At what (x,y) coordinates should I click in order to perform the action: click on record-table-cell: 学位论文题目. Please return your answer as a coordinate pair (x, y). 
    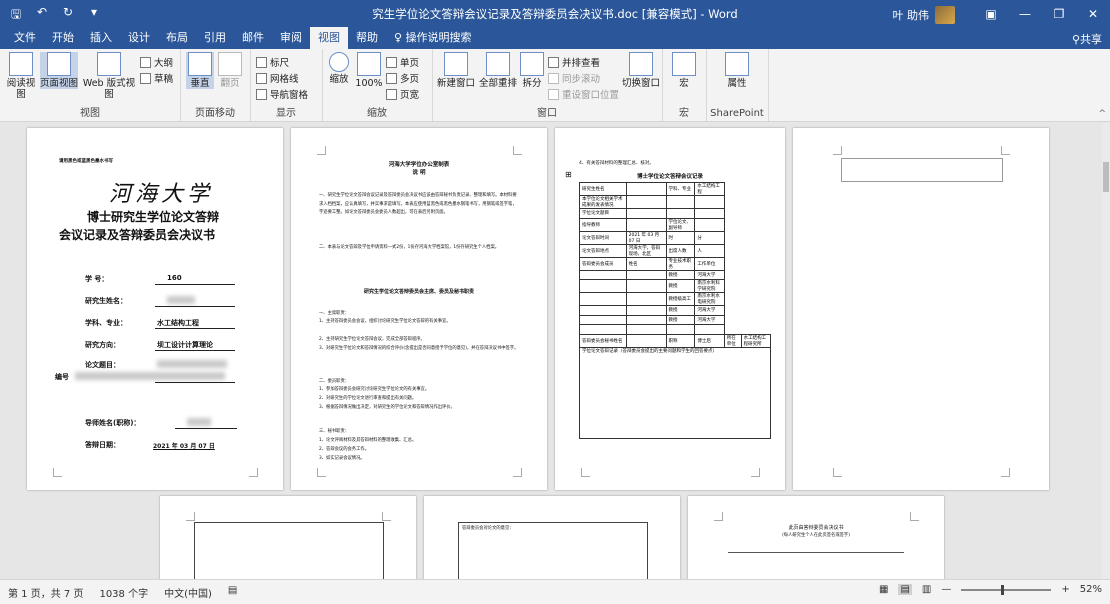
    Looking at the image, I should click on (603, 213).